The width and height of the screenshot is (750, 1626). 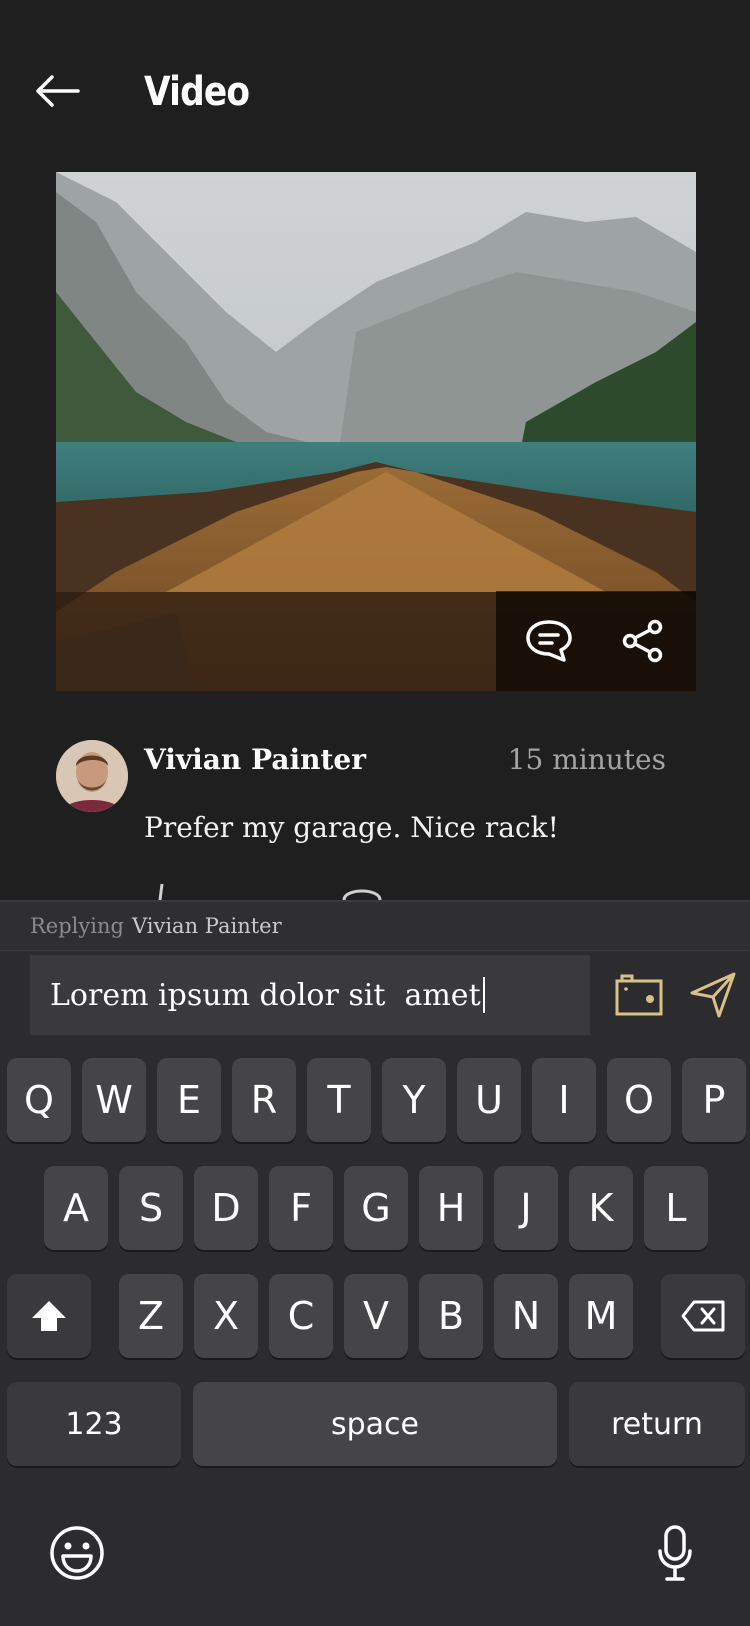 I want to click on reply-input-value: Lorem ipsum dolor sit amet, so click(x=265, y=995).